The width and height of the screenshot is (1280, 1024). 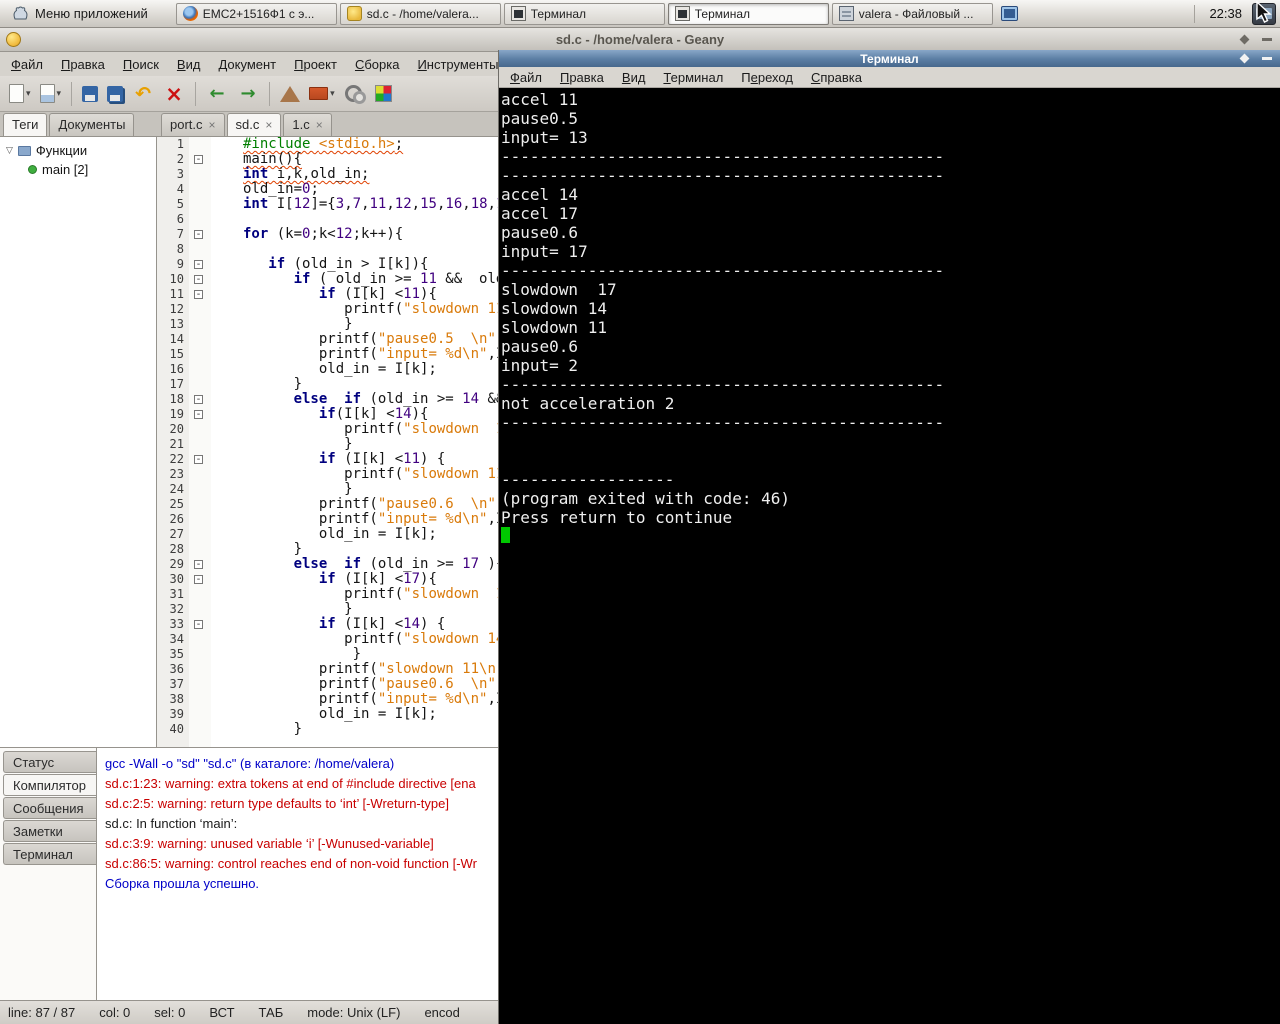 I want to click on applications-menu-button: Меню приложений, so click(x=80, y=14).